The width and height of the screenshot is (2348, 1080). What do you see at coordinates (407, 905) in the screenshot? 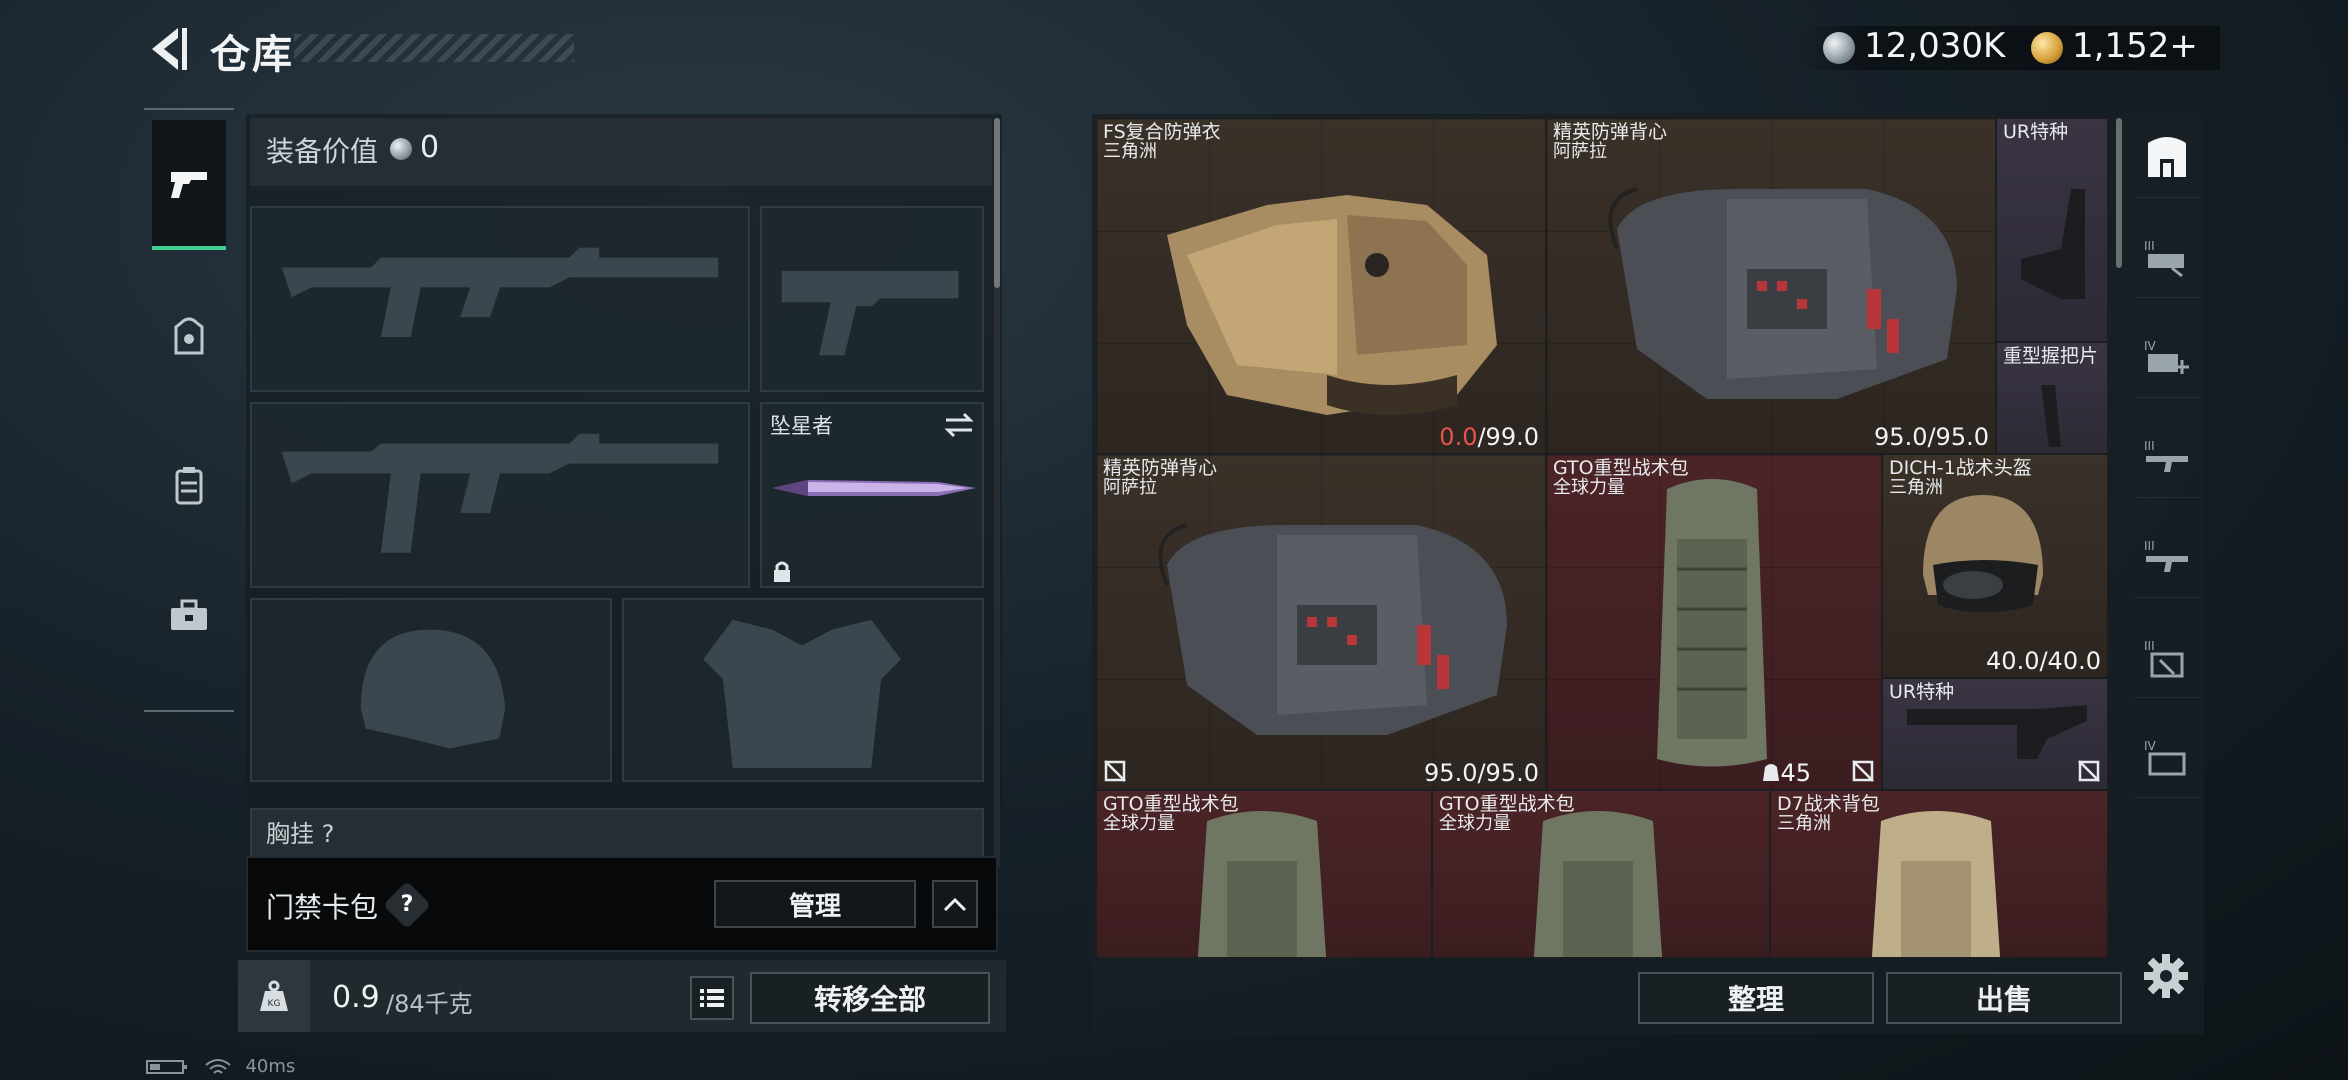
I see `help-icon: ?` at bounding box center [407, 905].